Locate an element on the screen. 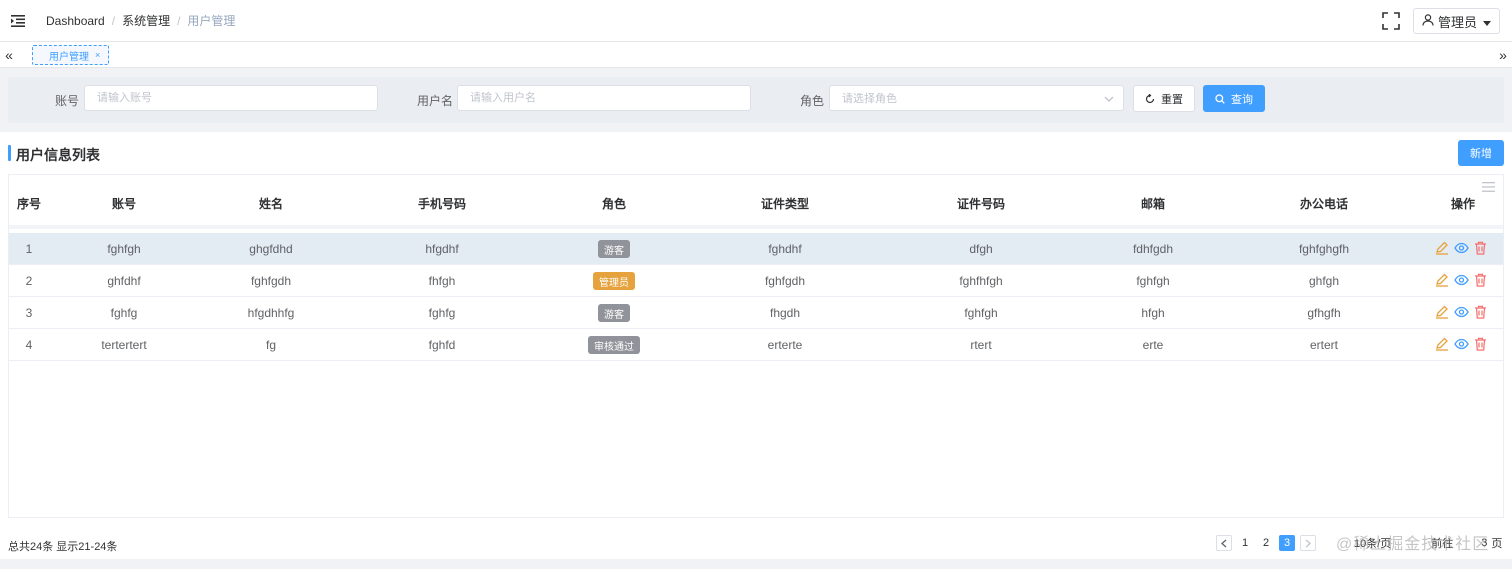  column-header-id-number: 证件号码 is located at coordinates (981, 204).